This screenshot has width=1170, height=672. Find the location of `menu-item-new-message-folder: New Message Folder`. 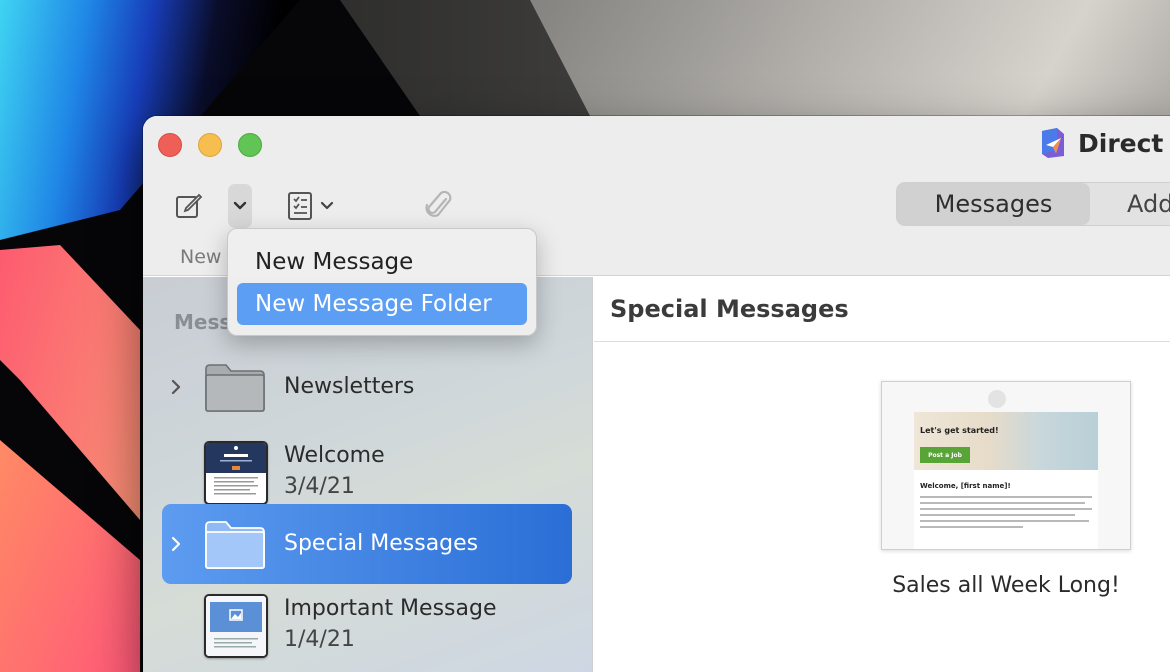

menu-item-new-message-folder: New Message Folder is located at coordinates (382, 304).